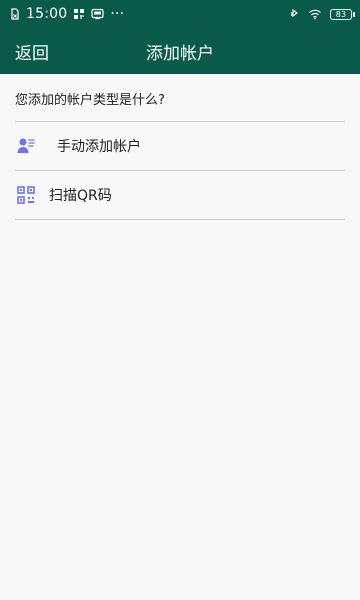  I want to click on status-bar-left: 15:00 ···, so click(67, 14).